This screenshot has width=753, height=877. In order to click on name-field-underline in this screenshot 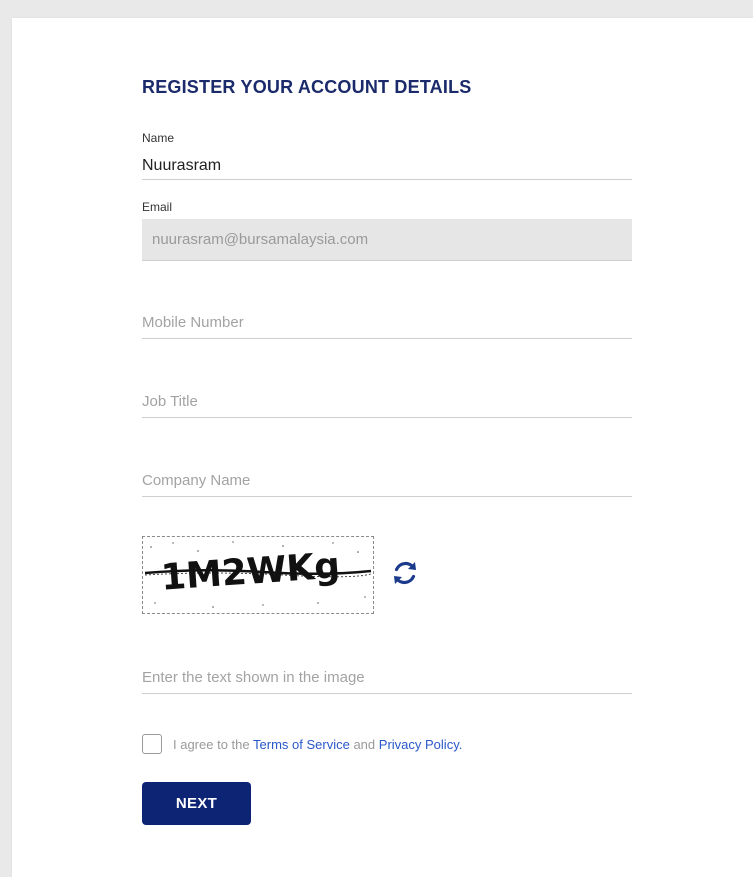, I will do `click(387, 179)`.